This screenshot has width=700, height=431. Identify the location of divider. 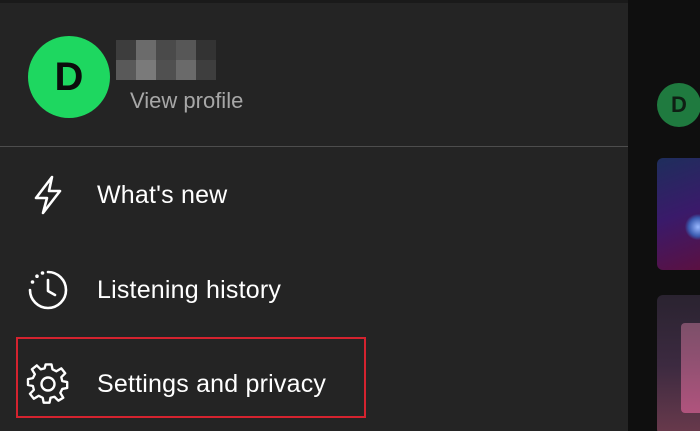
(314, 146).